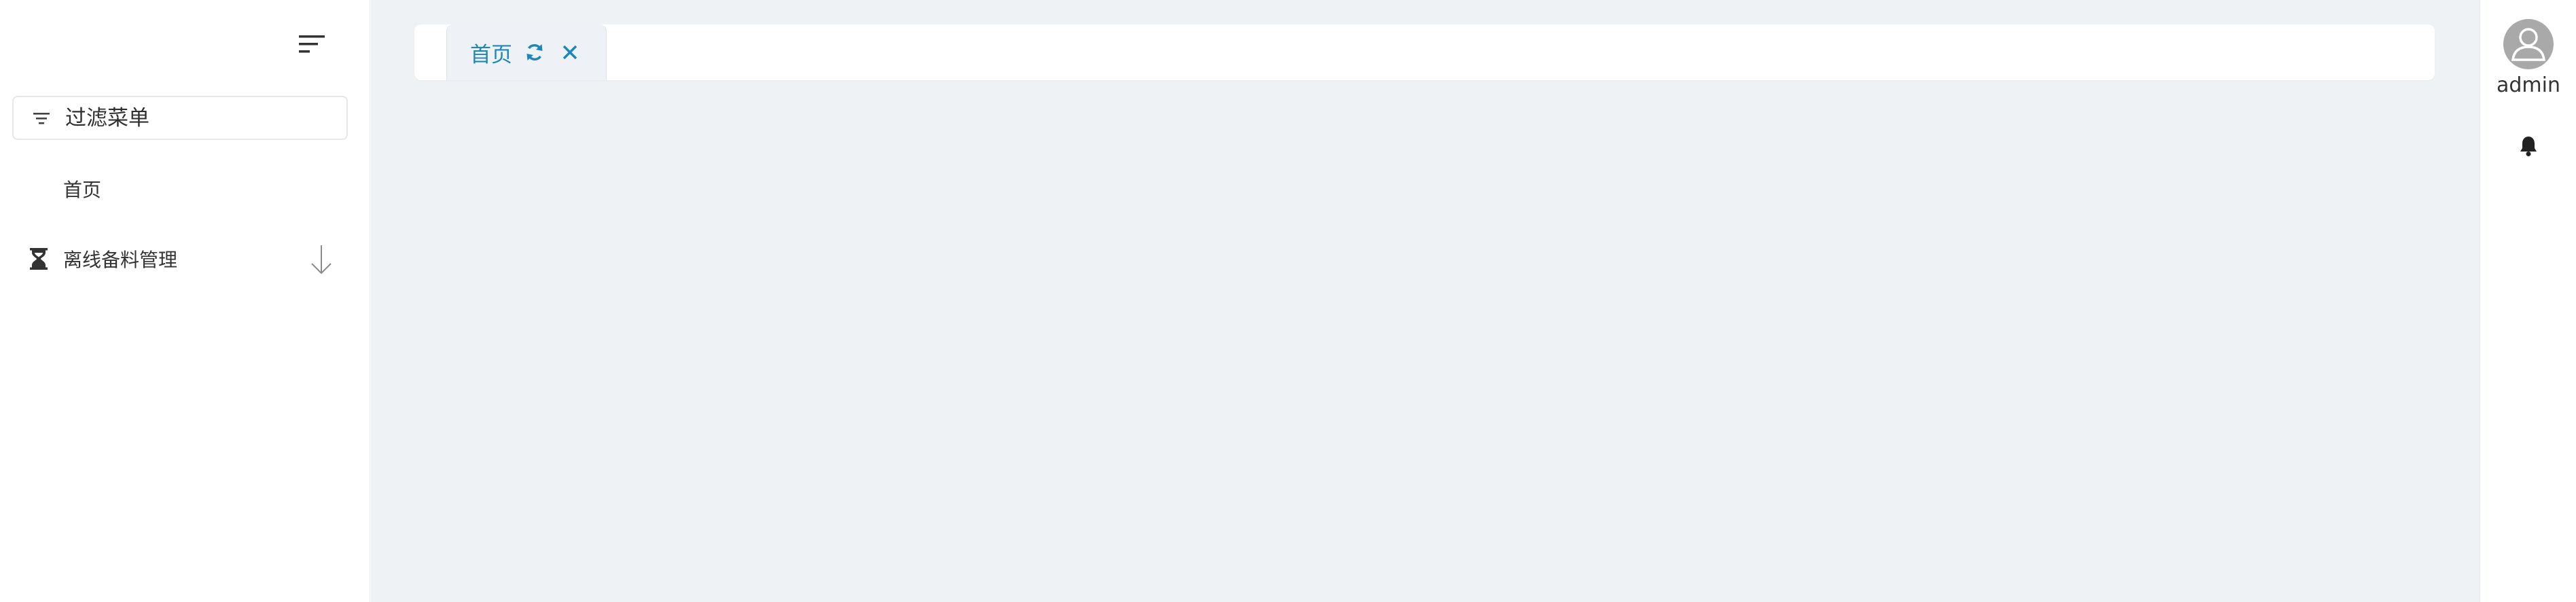  What do you see at coordinates (2528, 85) in the screenshot?
I see `username: admin` at bounding box center [2528, 85].